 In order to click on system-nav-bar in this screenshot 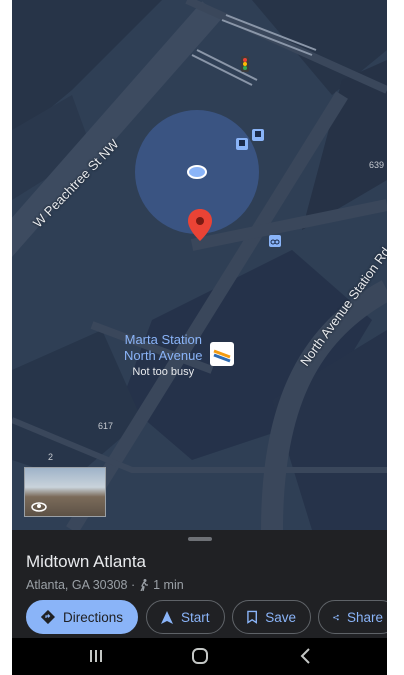, I will do `click(199, 656)`.